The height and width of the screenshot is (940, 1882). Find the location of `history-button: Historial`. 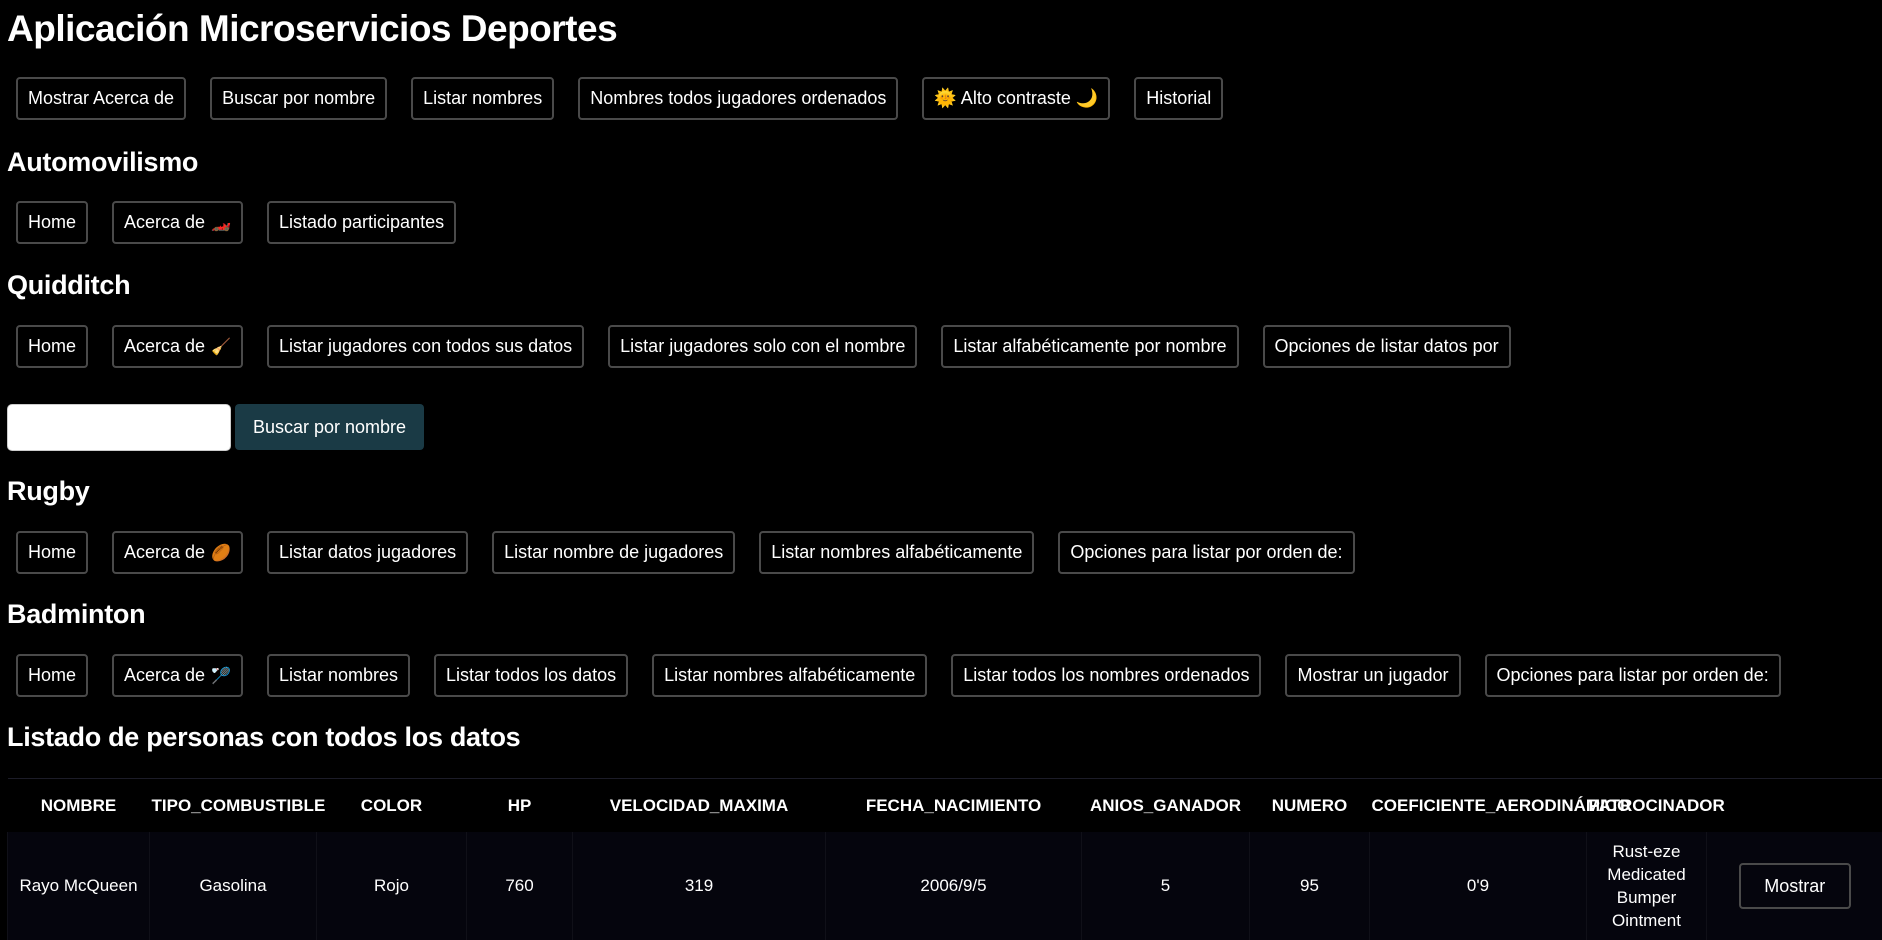

history-button: Historial is located at coordinates (1178, 98).